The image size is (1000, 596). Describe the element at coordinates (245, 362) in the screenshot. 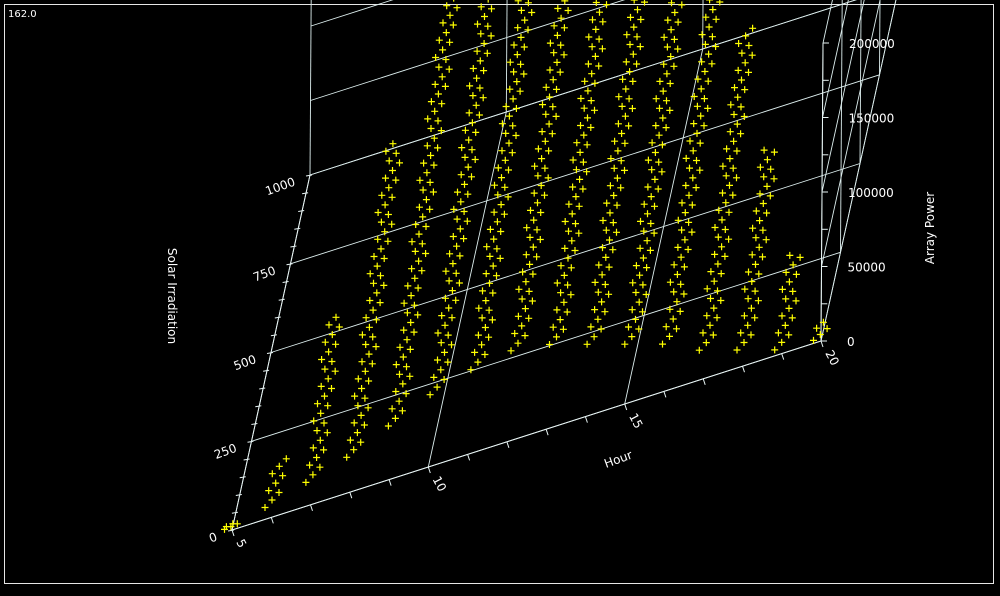

I see `y-tick-label: 500` at that location.